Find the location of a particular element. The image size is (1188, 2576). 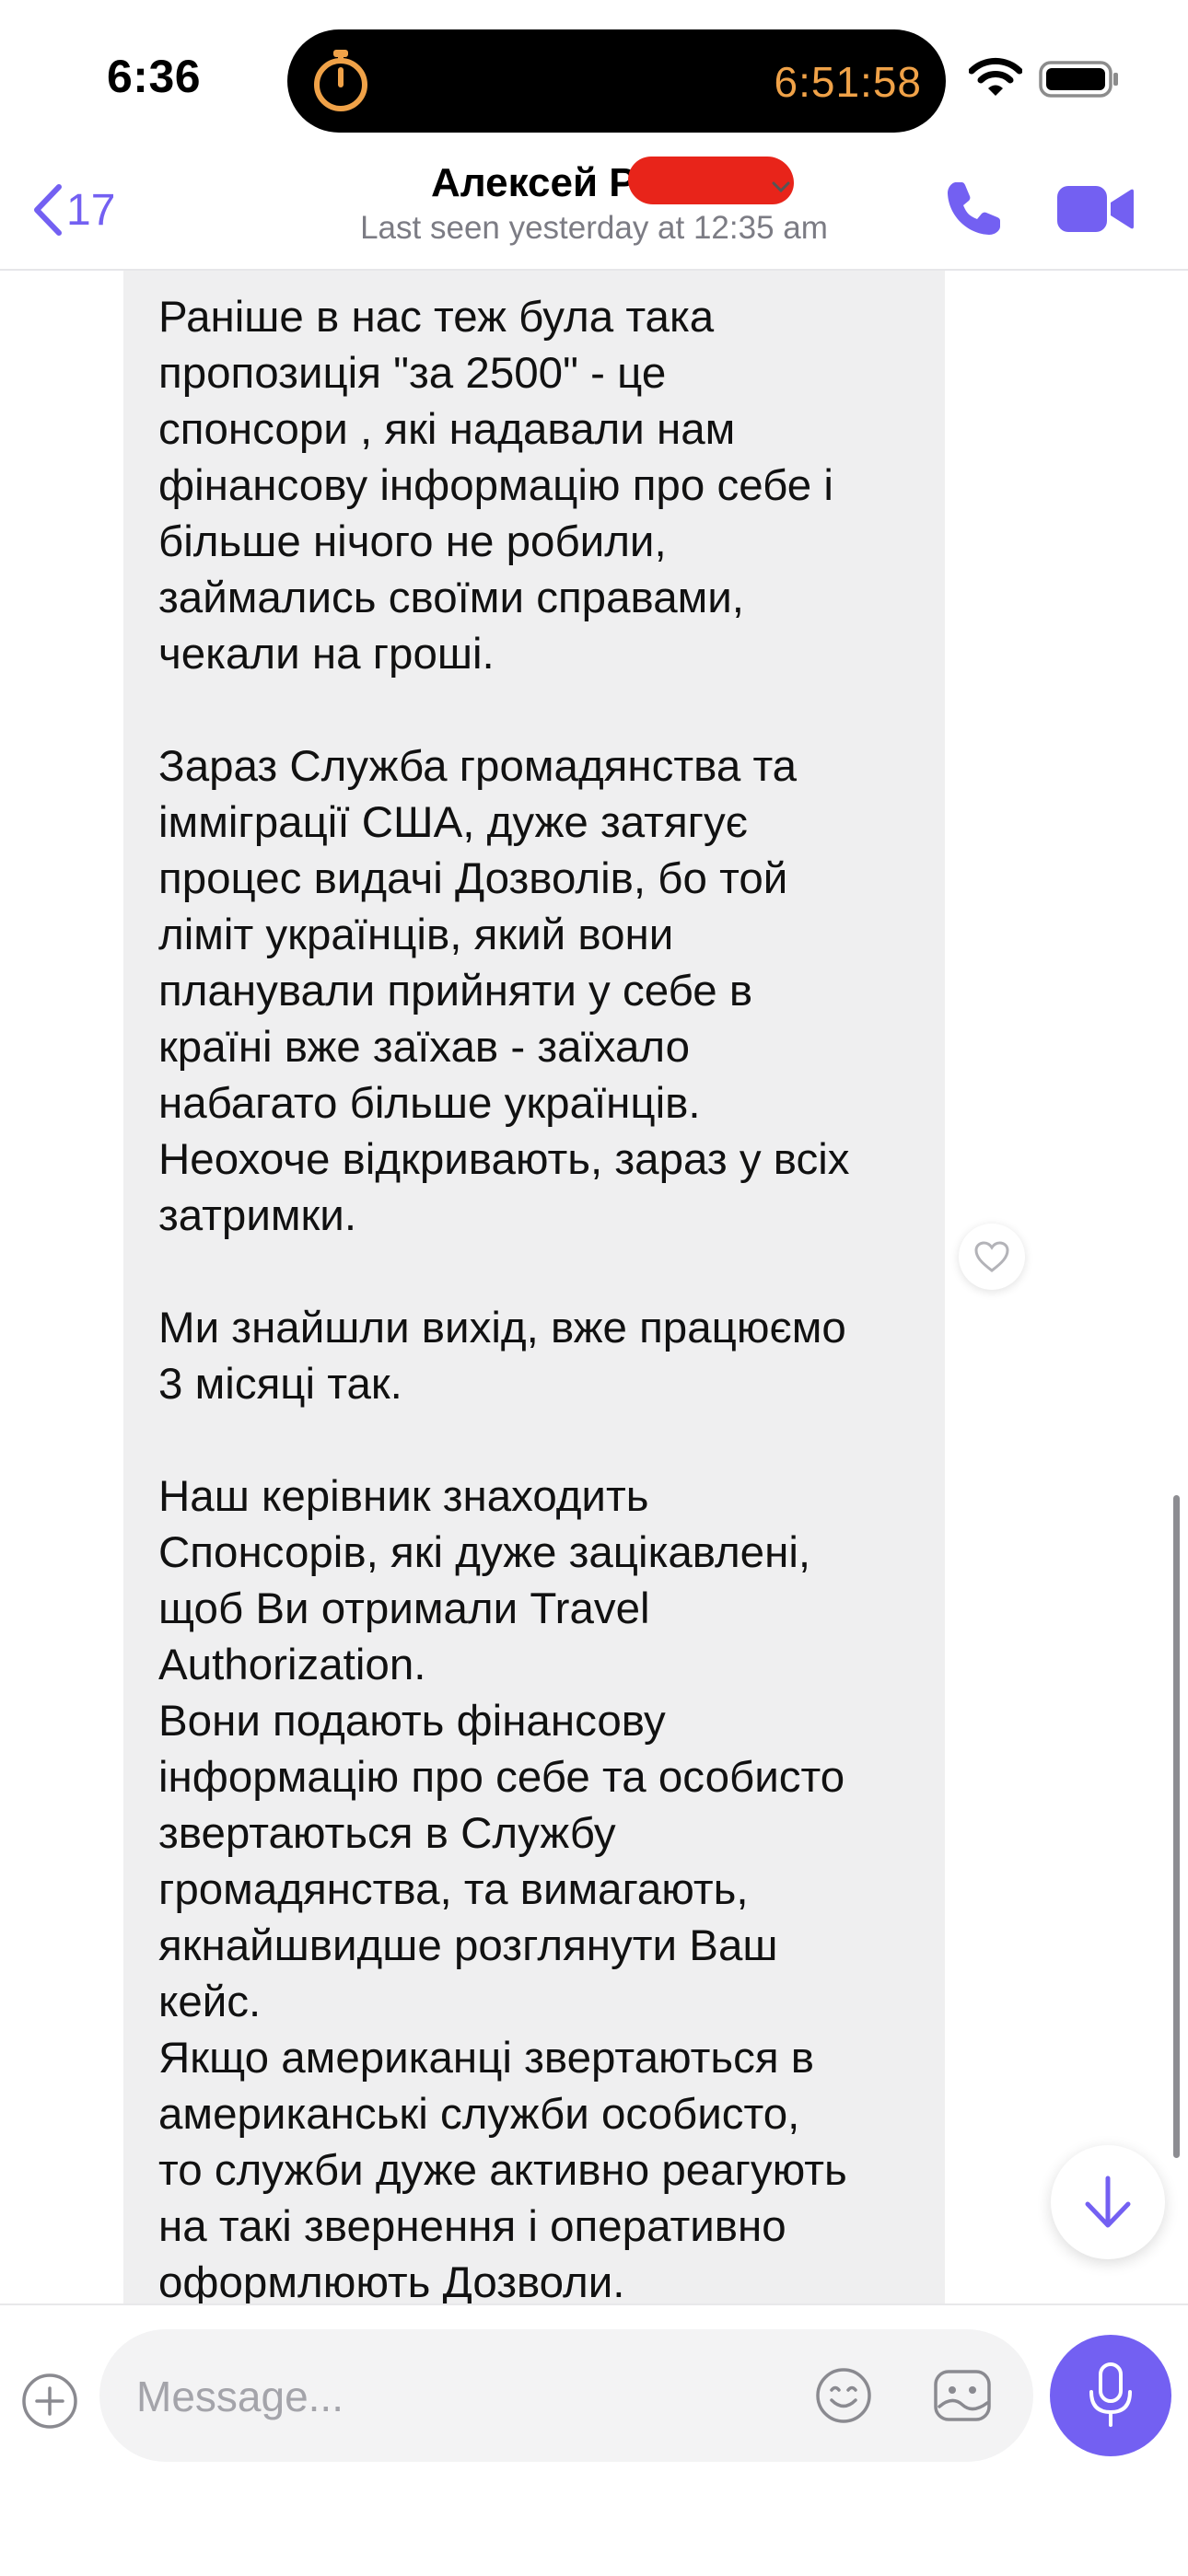

message-composer is located at coordinates (594, 2439).